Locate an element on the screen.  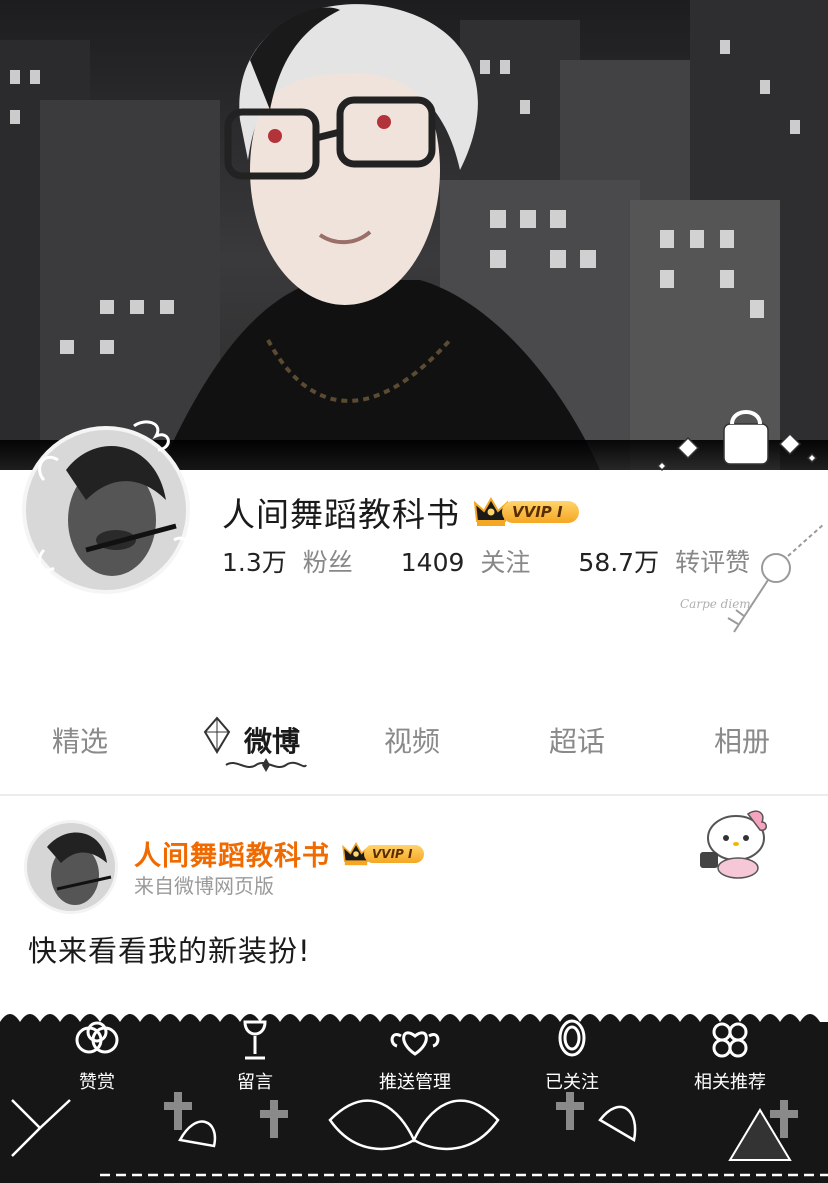
gothic-butterfly-ribbon-decoration is located at coordinates (419, 1134).